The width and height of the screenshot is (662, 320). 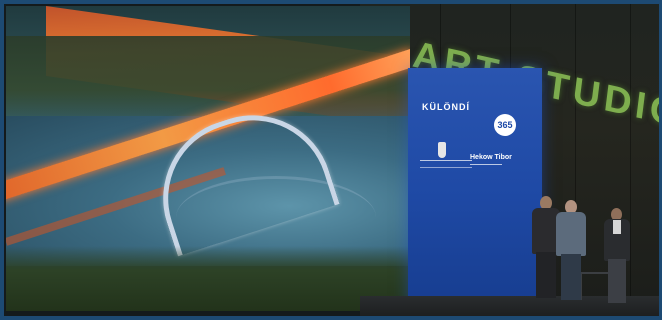 What do you see at coordinates (491, 157) in the screenshot?
I see `speaker-name: Hekow Tibor` at bounding box center [491, 157].